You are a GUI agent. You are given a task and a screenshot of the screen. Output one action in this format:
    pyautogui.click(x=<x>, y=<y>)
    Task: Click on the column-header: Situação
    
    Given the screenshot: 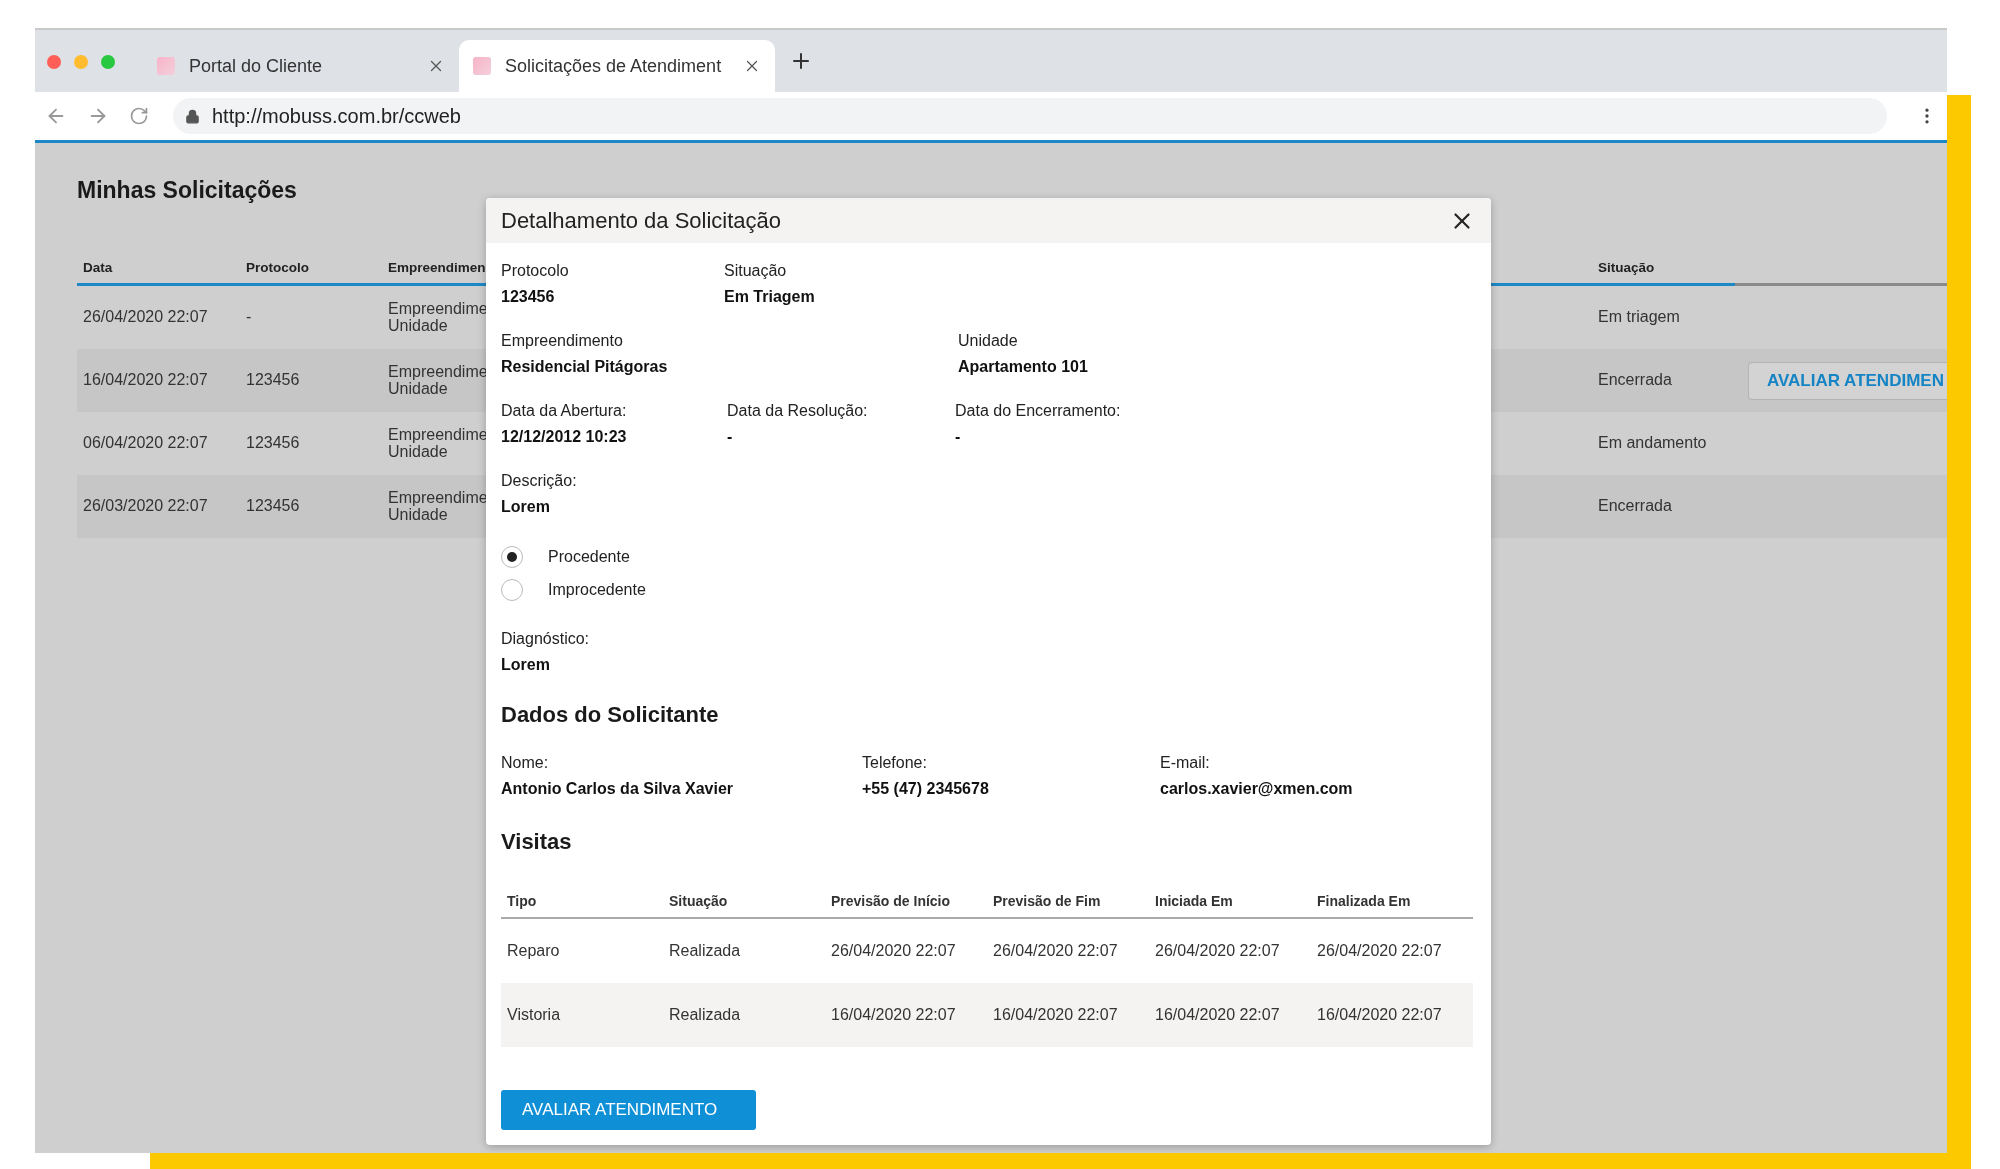 What is the action you would take?
    pyautogui.click(x=1663, y=269)
    